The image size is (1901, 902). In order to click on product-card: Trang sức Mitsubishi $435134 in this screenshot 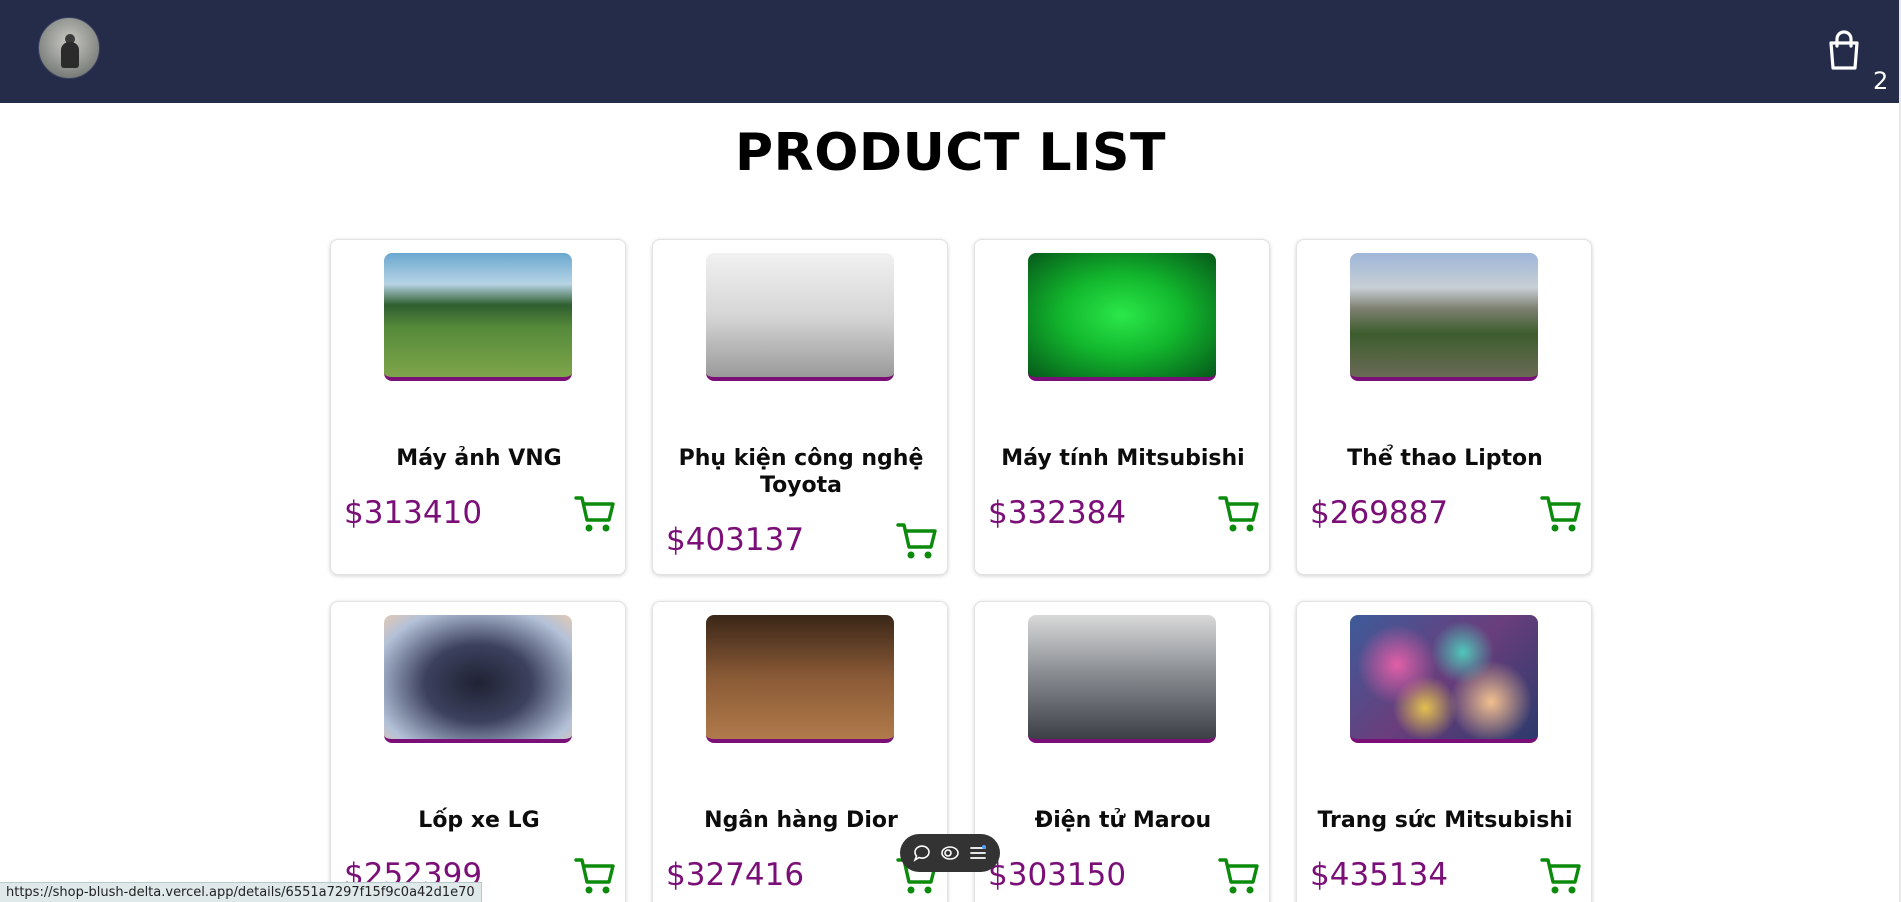, I will do `click(1444, 751)`.